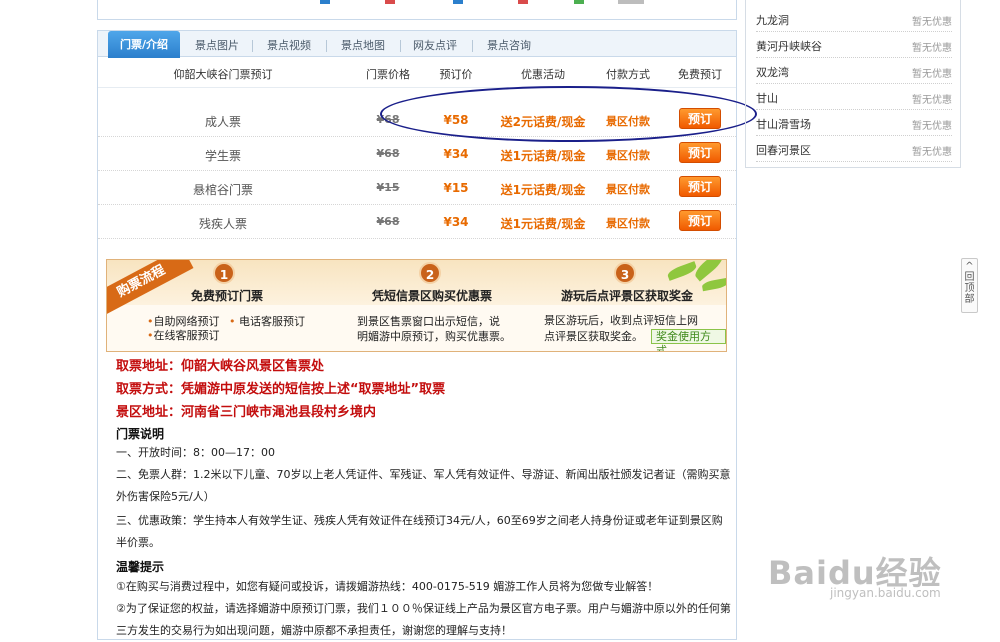  Describe the element at coordinates (854, 149) in the screenshot. I see `list-item: 回春河景区 暂无优惠` at that location.